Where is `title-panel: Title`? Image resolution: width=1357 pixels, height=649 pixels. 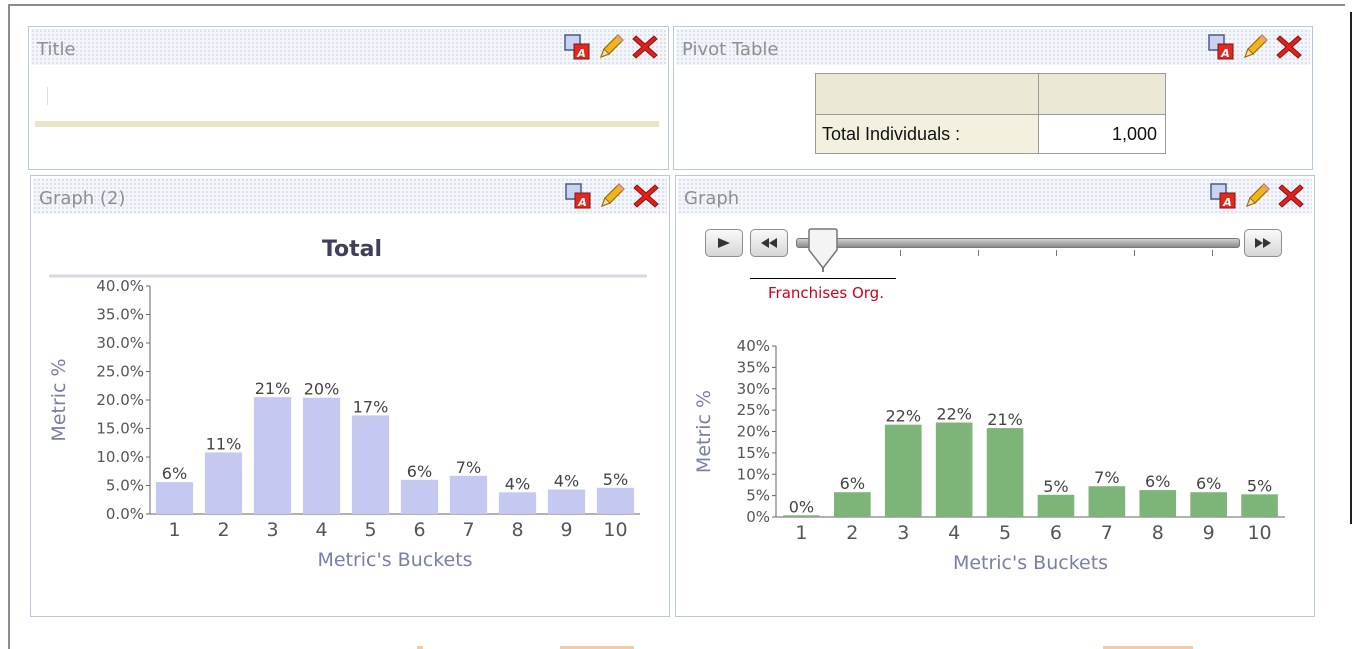 title-panel: Title is located at coordinates (348, 98).